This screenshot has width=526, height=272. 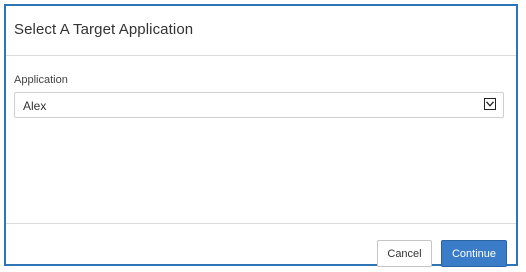 What do you see at coordinates (41, 80) in the screenshot?
I see `application-label: Application` at bounding box center [41, 80].